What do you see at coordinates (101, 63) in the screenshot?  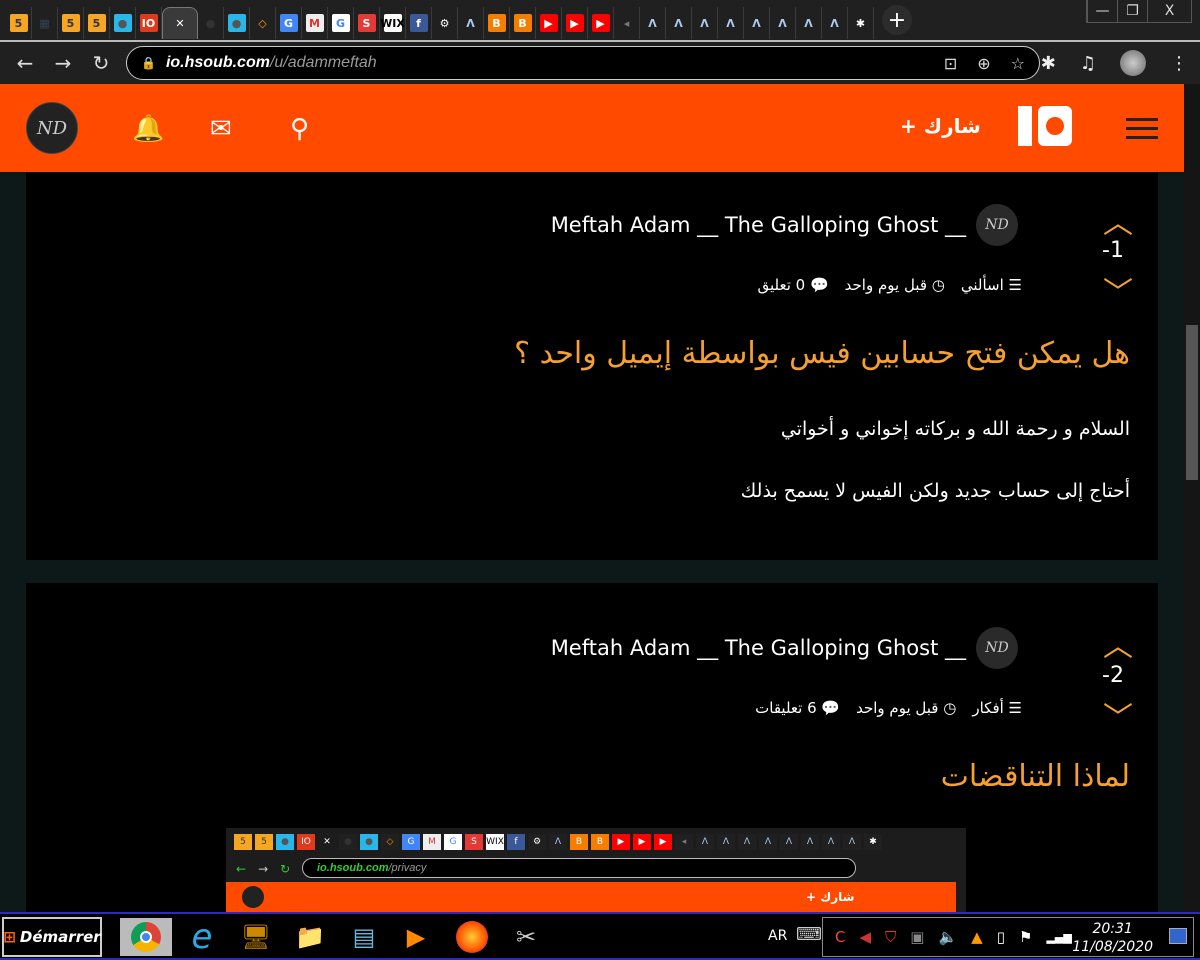 I see `reload-button: ↻` at bounding box center [101, 63].